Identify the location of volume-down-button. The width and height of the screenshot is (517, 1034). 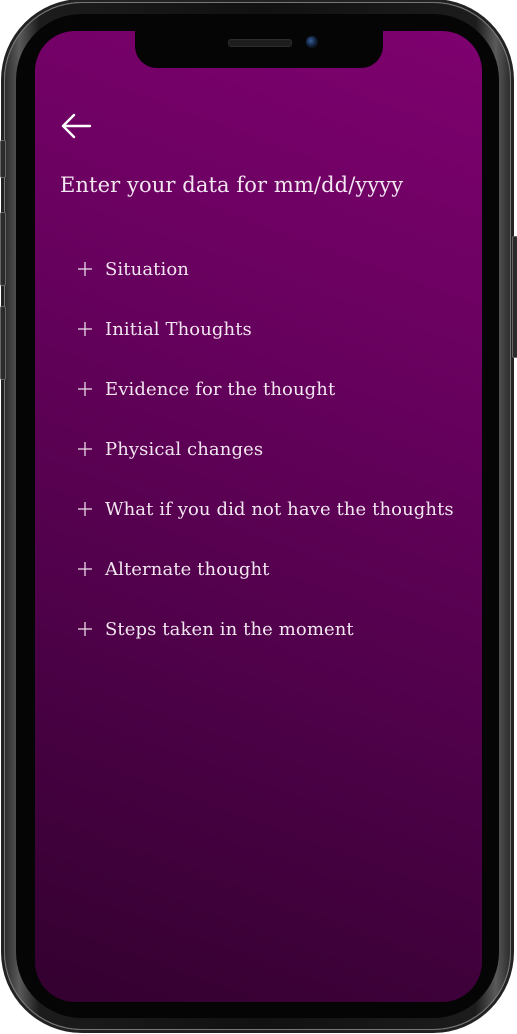
(3, 343).